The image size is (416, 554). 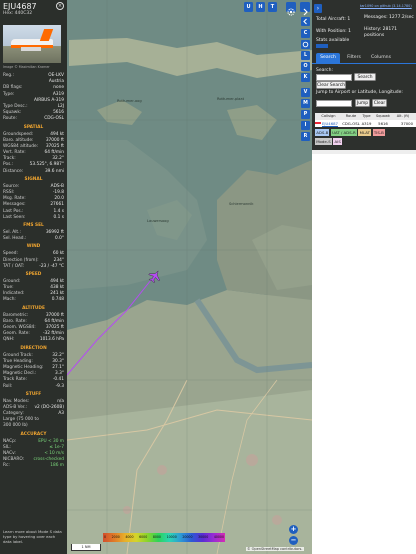 I want to click on collapse-sidebar-button, so click(x=305, y=9).